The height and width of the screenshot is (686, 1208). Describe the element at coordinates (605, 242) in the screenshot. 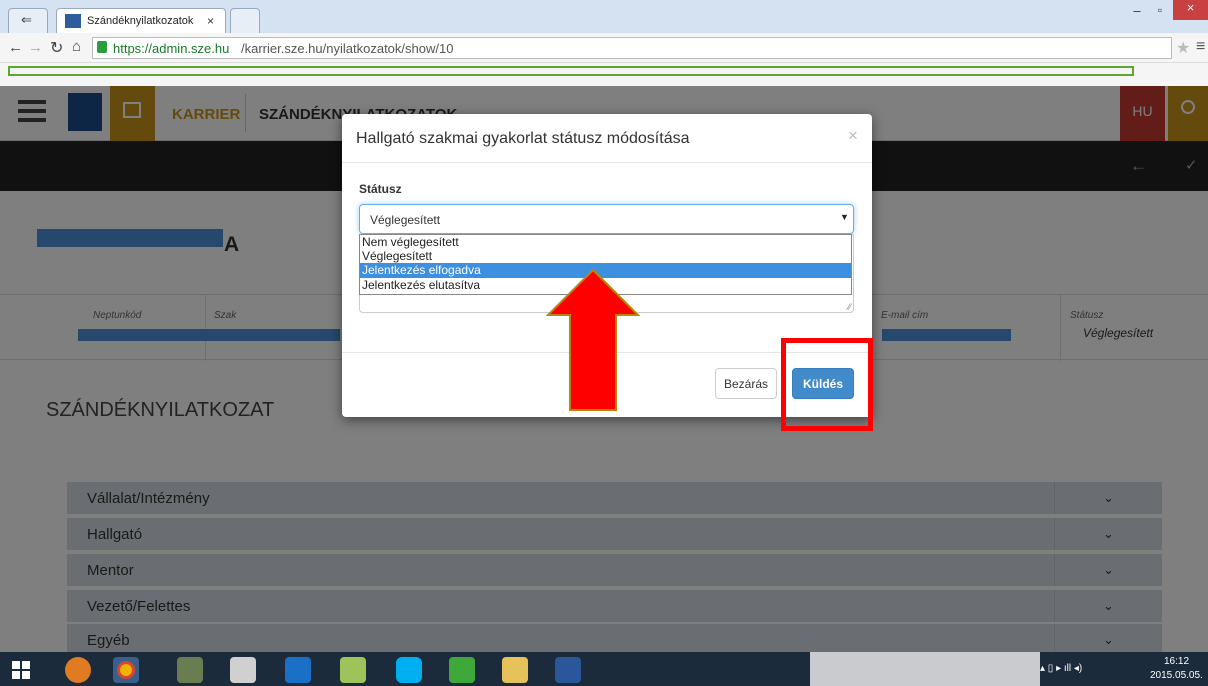

I see `option-nem-veglegesitett: Nem véglegesített` at that location.